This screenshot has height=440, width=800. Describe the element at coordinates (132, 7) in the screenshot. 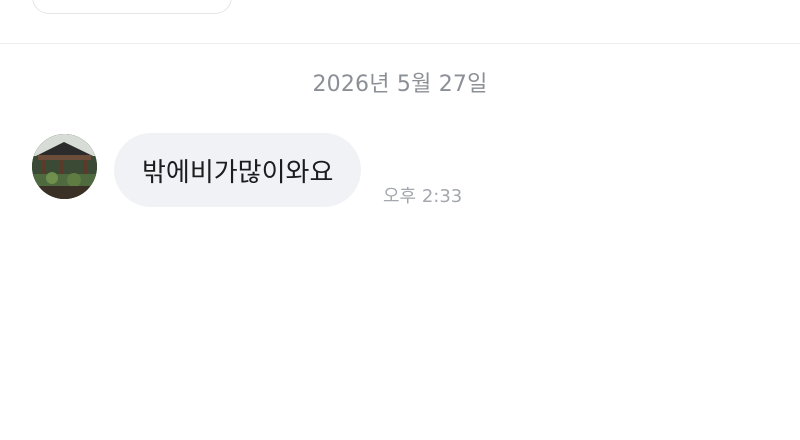

I see `header-input-pill` at that location.